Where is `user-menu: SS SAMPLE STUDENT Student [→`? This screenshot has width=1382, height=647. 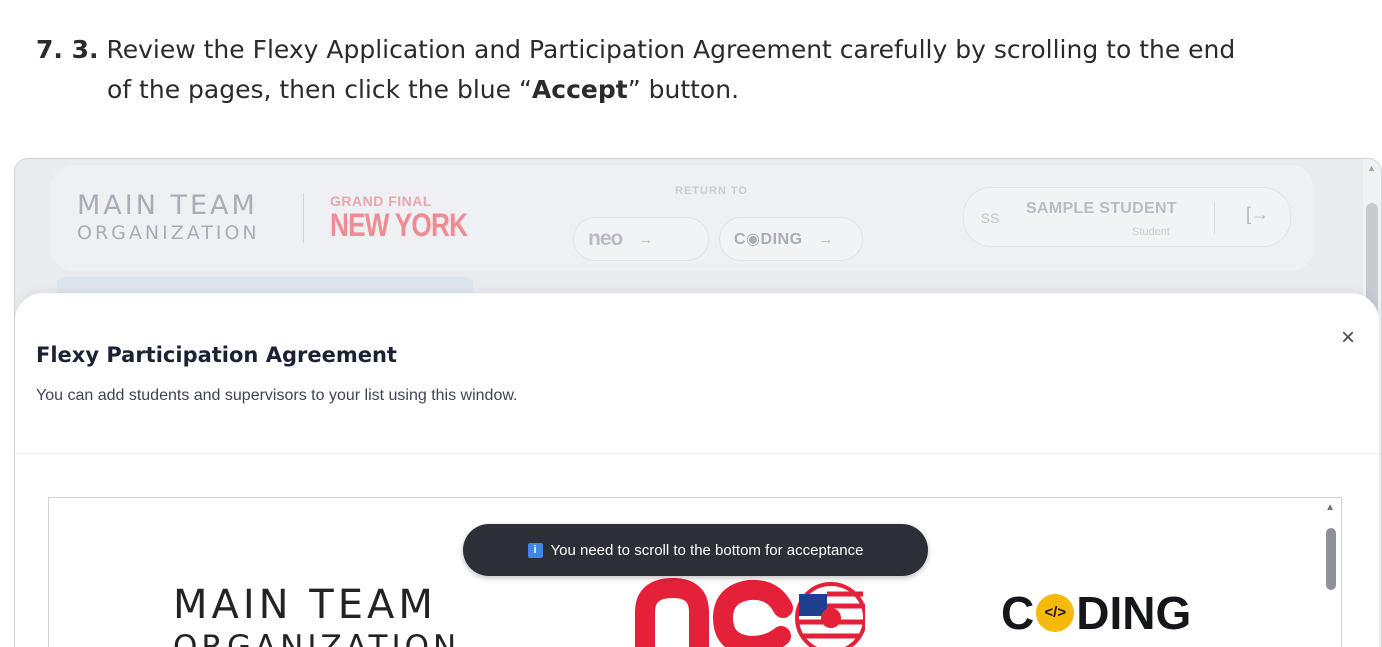 user-menu: SS SAMPLE STUDENT Student [→ is located at coordinates (1127, 217).